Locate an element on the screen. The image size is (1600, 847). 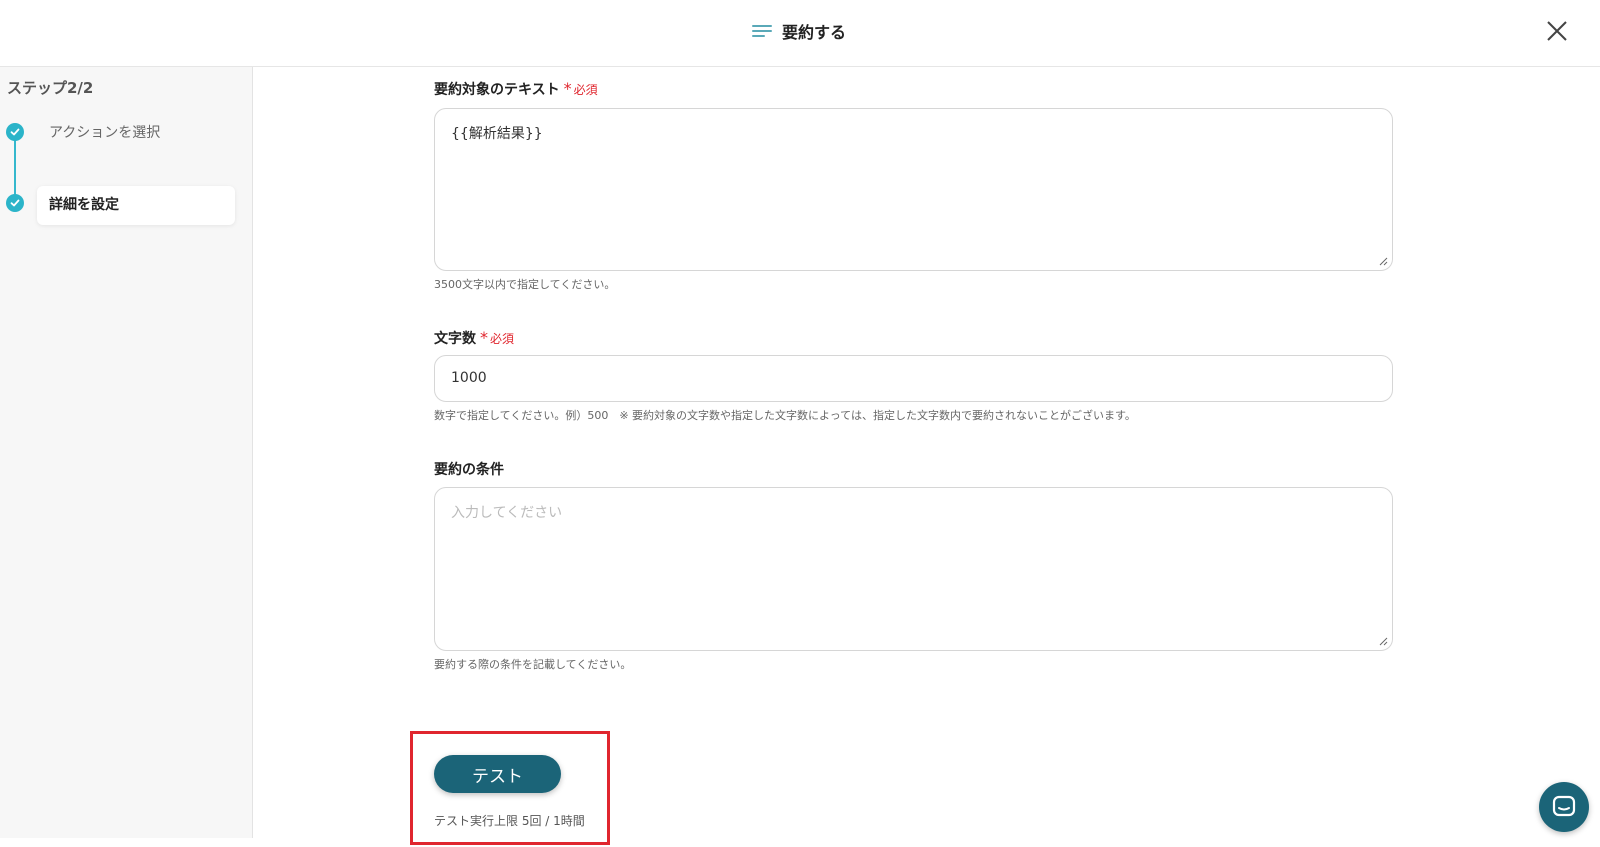
sidebar-step-details: 詳細を設定 is located at coordinates (84, 204).